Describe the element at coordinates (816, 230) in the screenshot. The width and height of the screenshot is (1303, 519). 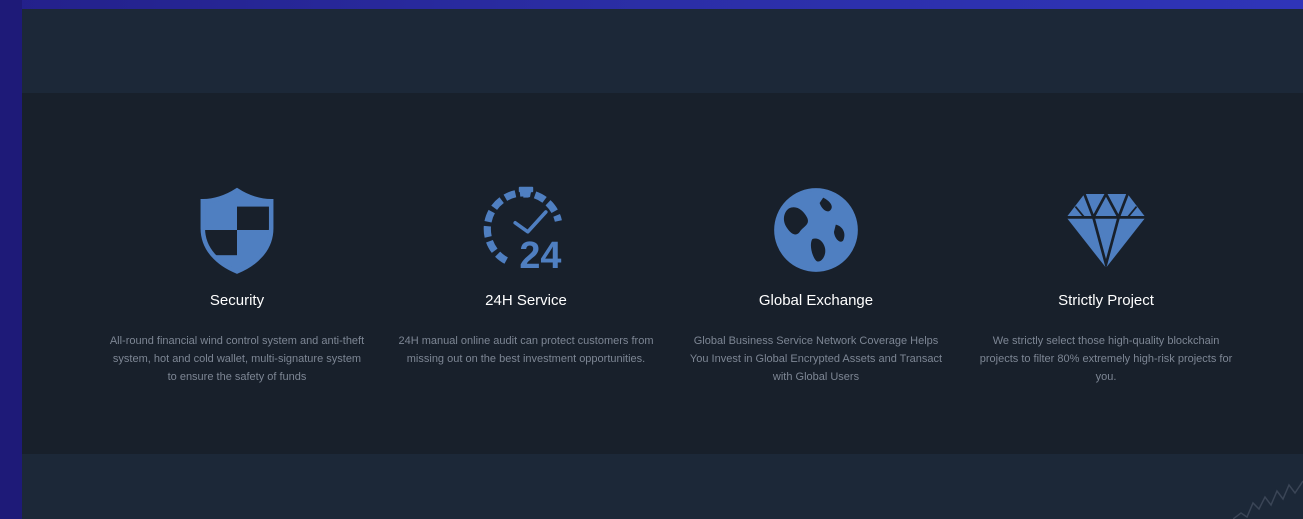
I see `globe-icon` at that location.